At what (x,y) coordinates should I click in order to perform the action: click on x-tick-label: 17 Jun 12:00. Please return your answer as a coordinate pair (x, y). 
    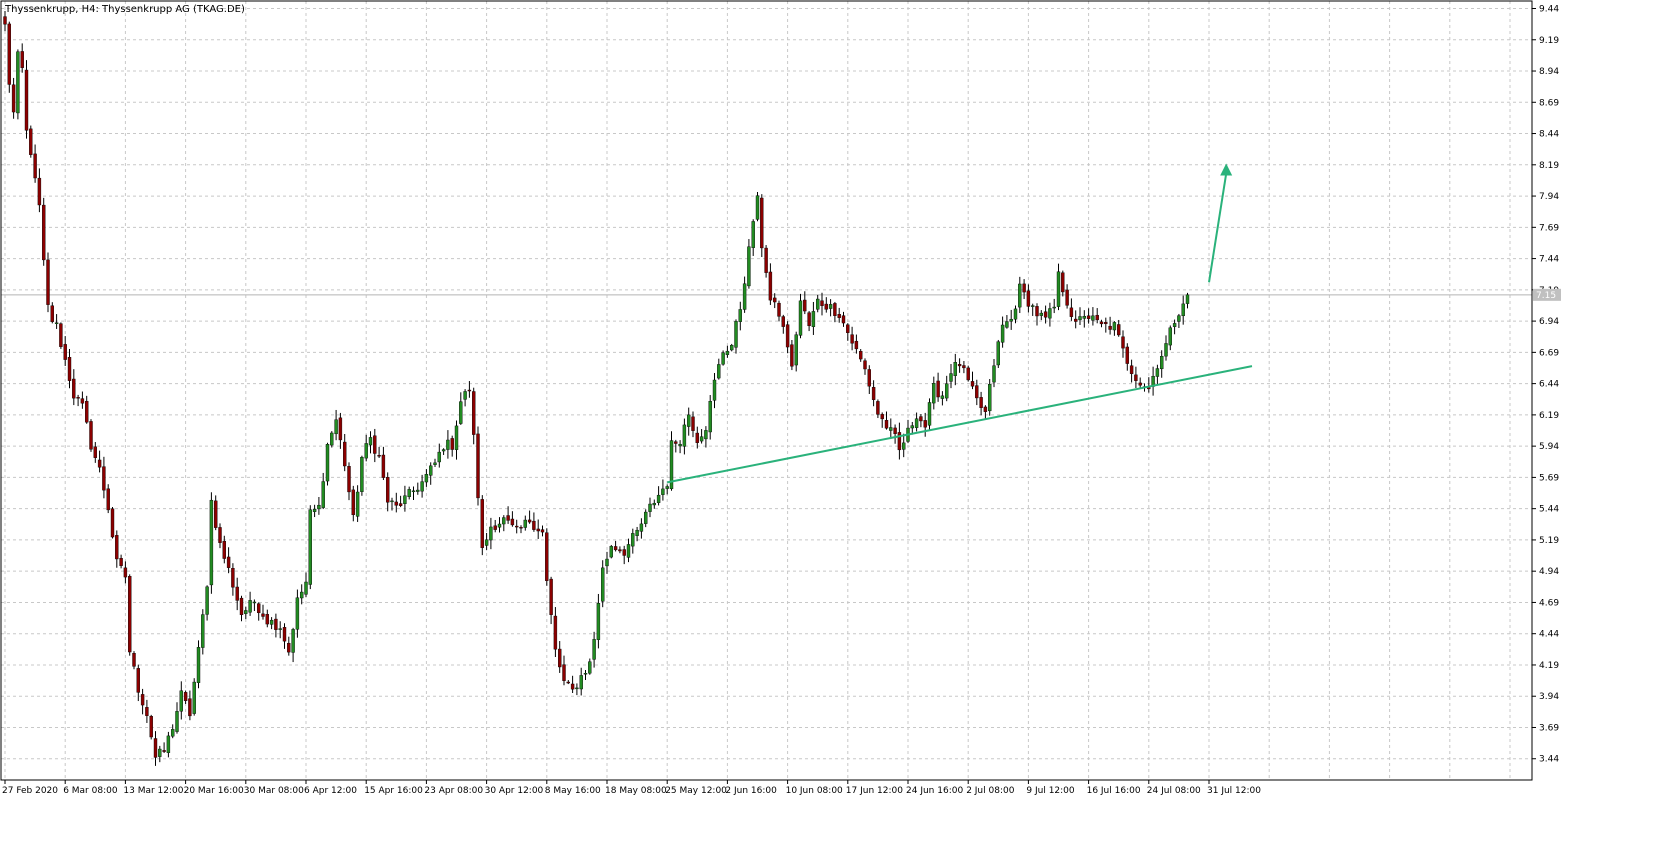
    Looking at the image, I should click on (874, 791).